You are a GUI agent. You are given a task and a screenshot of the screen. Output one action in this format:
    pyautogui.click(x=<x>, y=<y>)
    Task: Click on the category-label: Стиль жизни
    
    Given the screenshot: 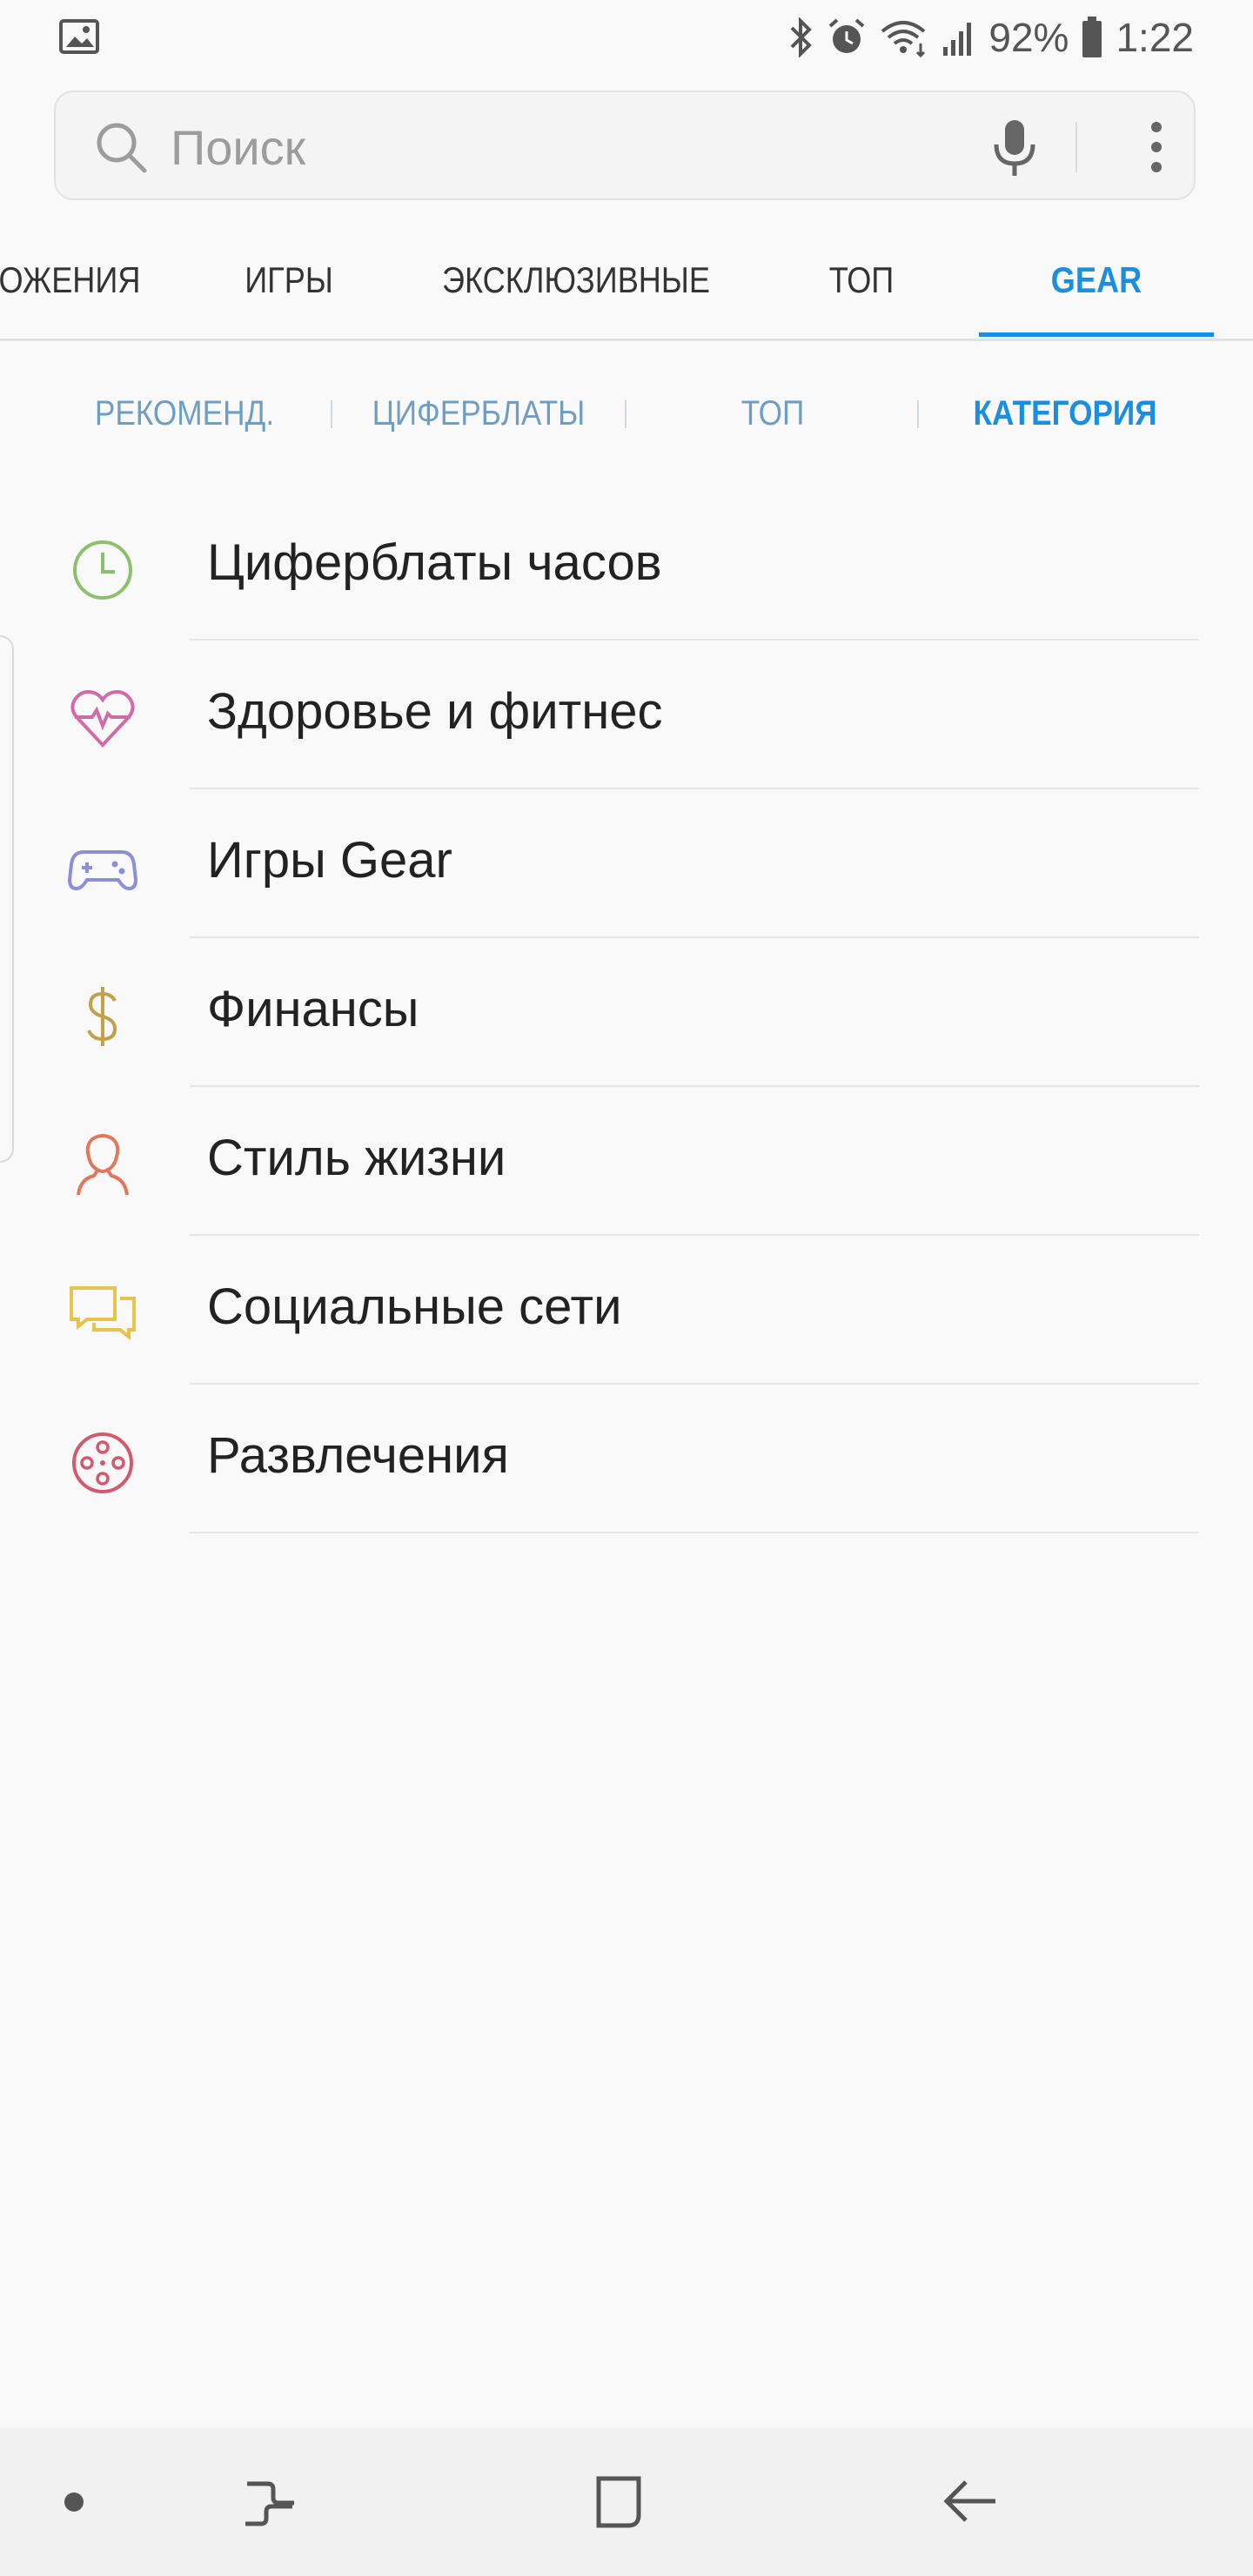 What is the action you would take?
    pyautogui.click(x=356, y=1158)
    